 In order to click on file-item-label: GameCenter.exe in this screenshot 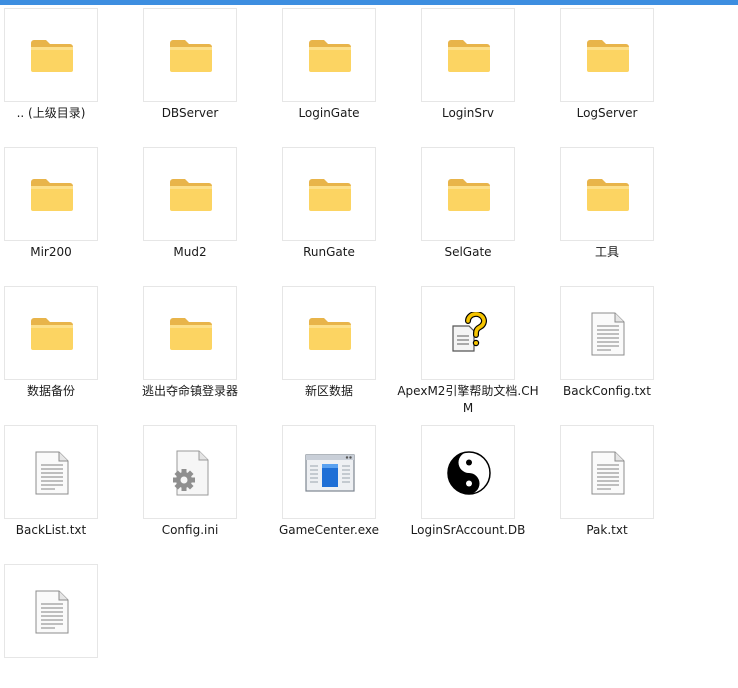, I will do `click(329, 530)`.